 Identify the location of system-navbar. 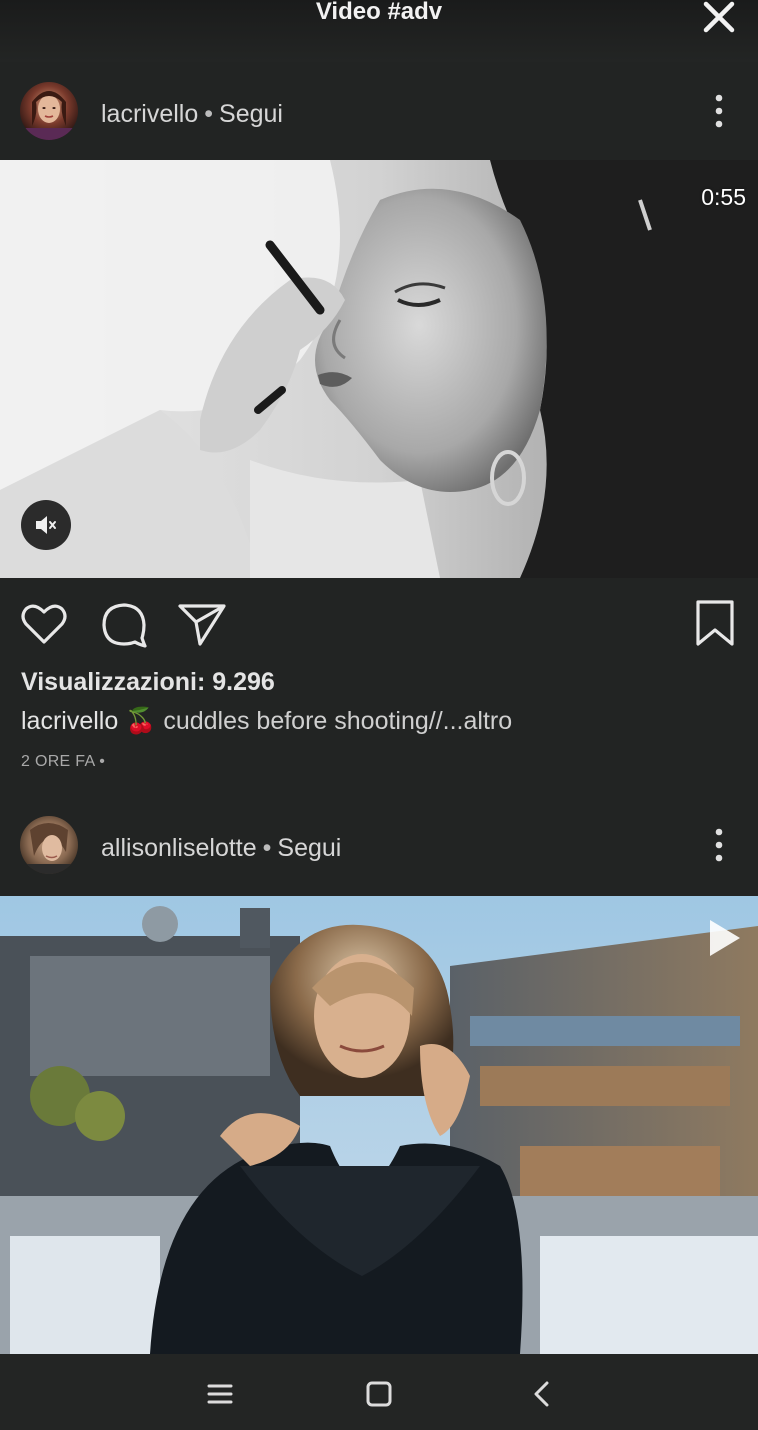
(379, 1392).